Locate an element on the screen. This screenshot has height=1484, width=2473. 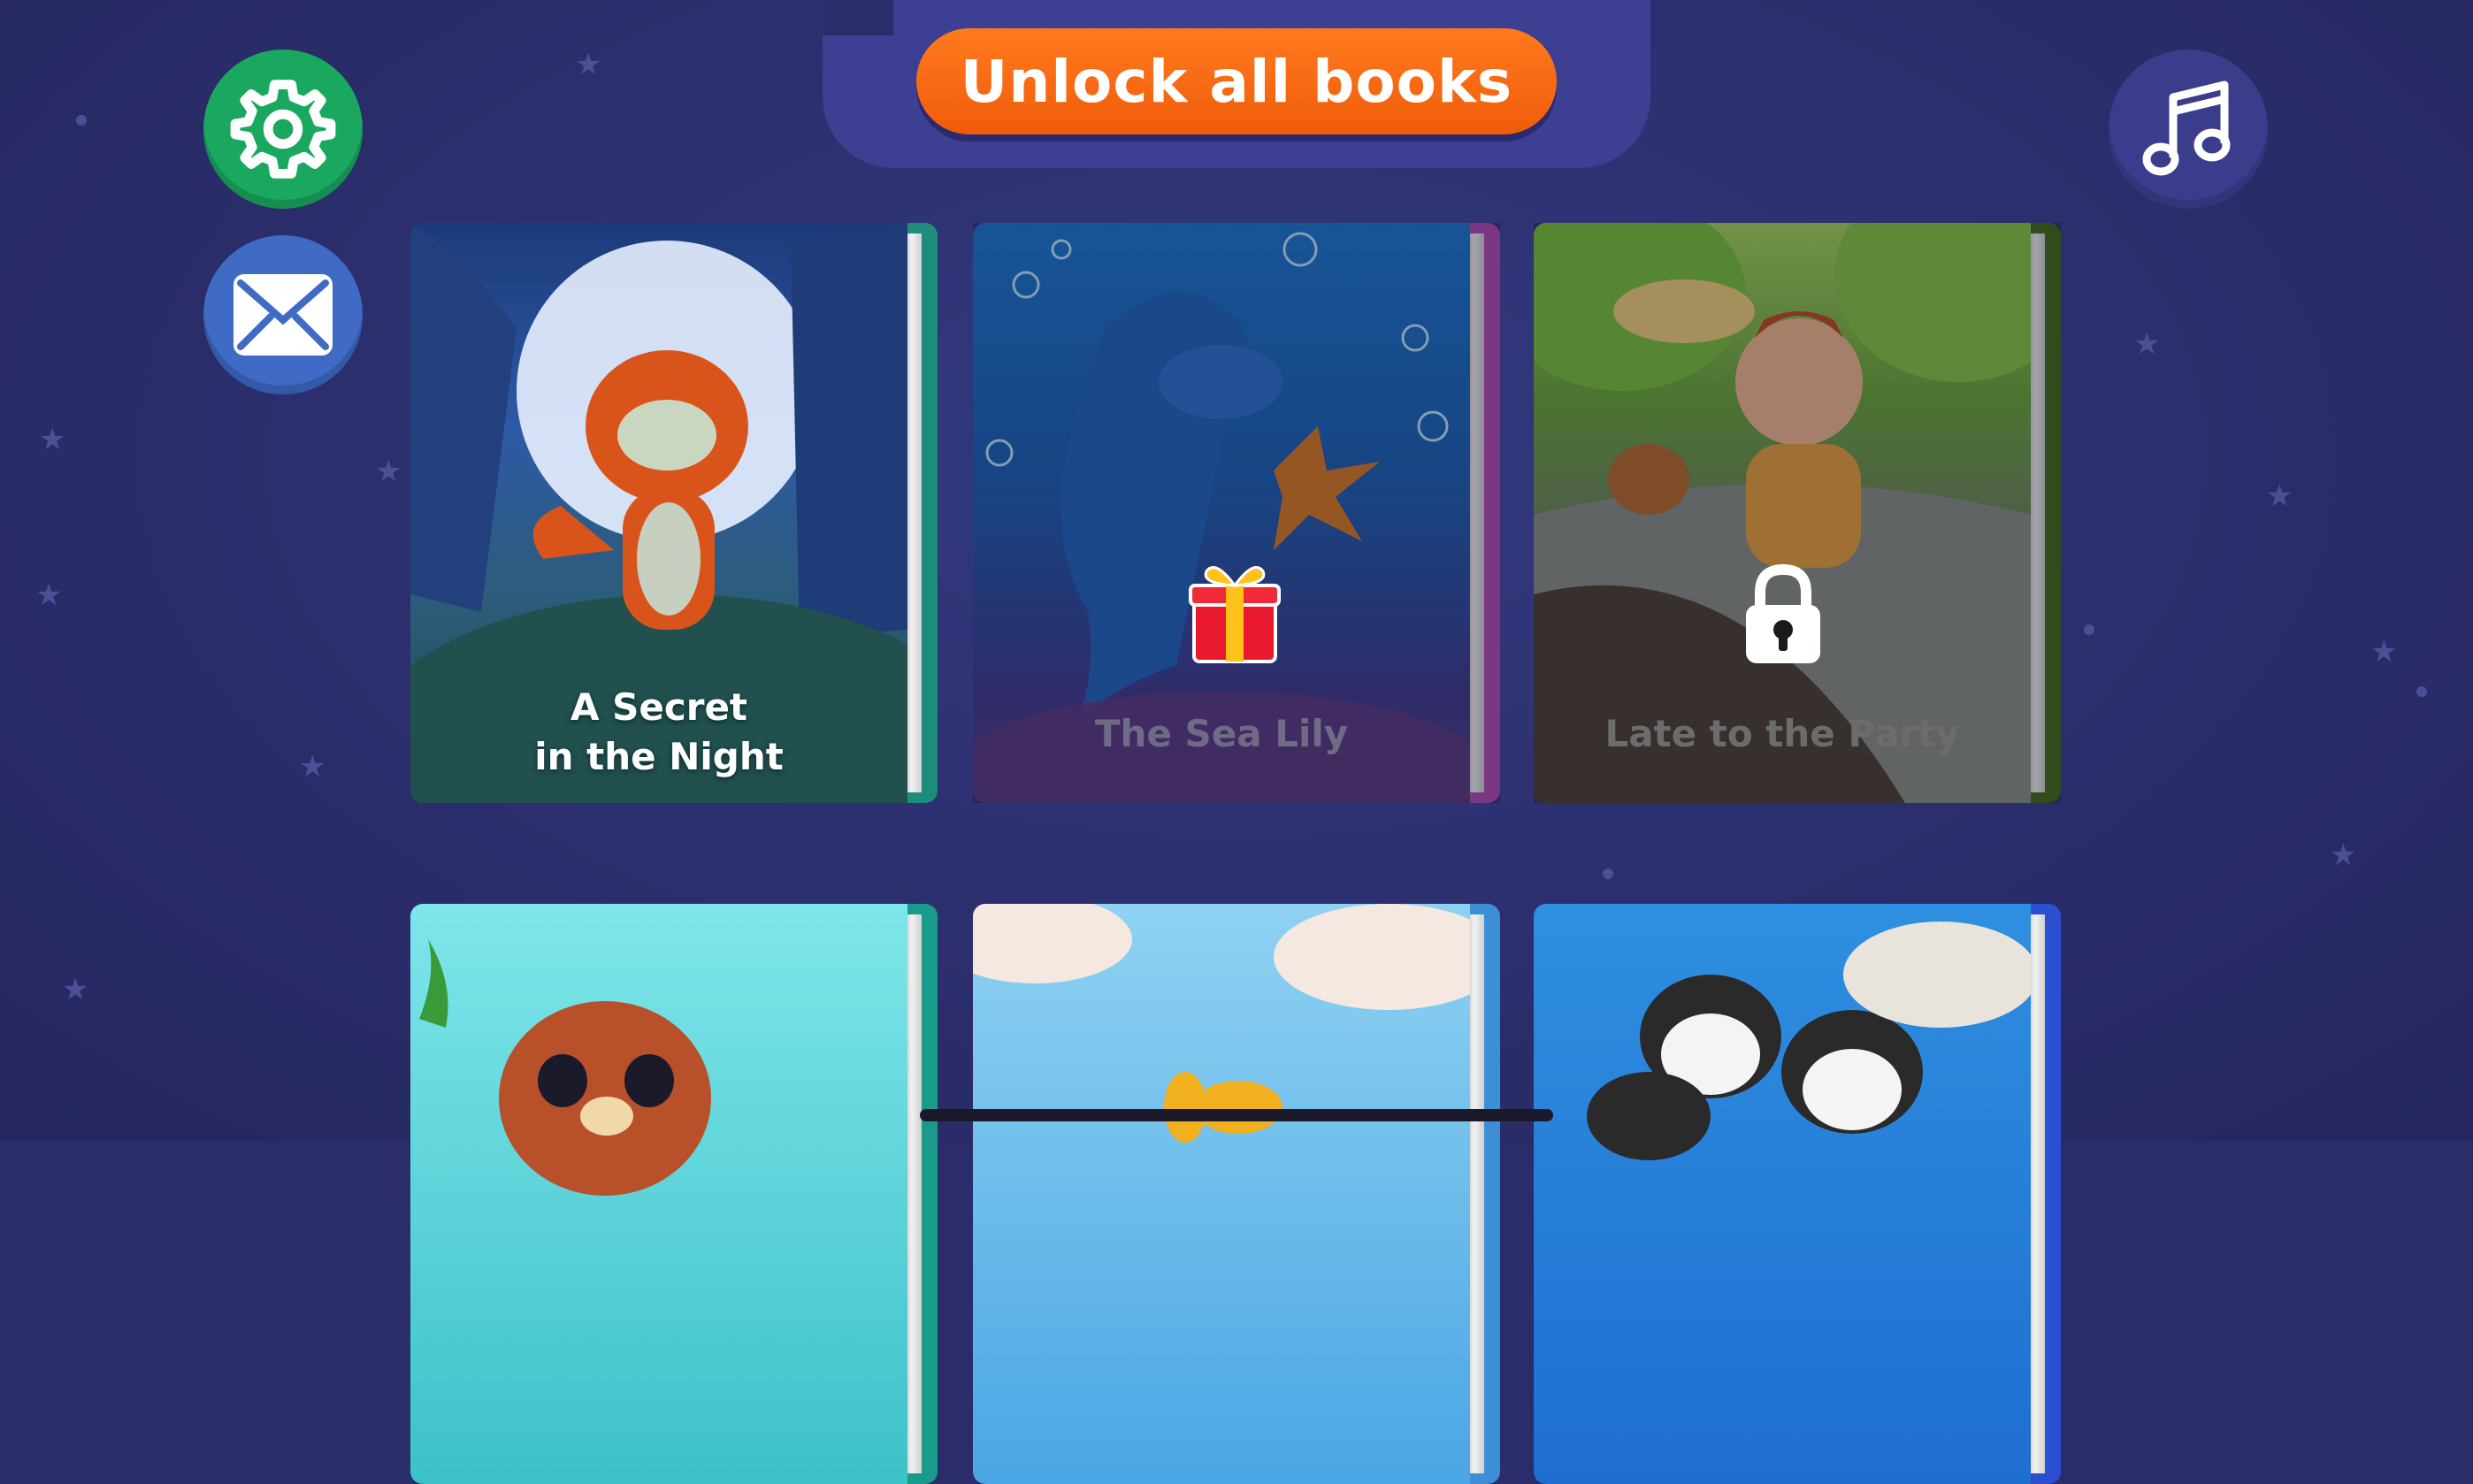
music-note-icon is located at coordinates (2186, 128).